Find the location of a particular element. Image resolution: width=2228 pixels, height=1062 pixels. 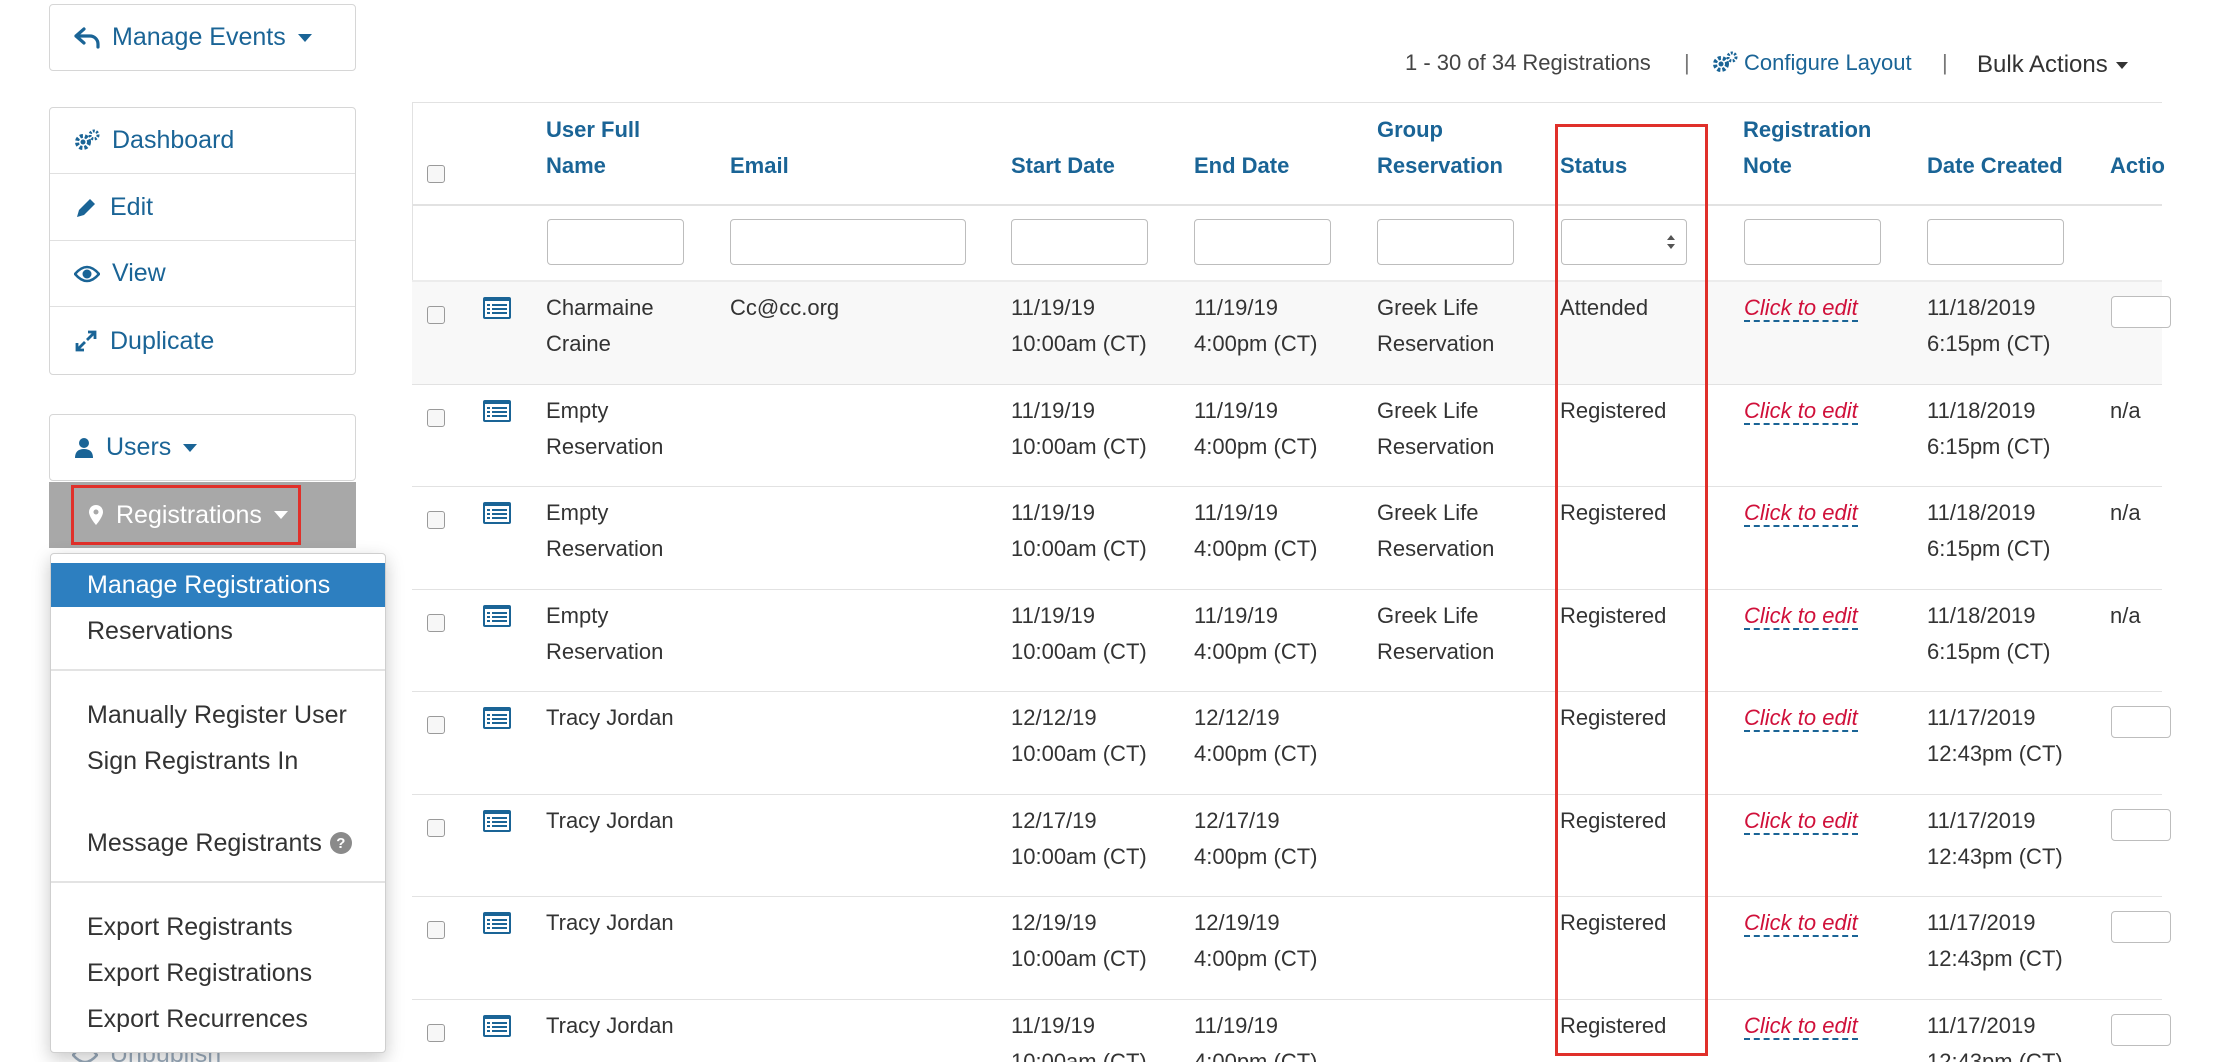

filter-user-full-name is located at coordinates (615, 242).